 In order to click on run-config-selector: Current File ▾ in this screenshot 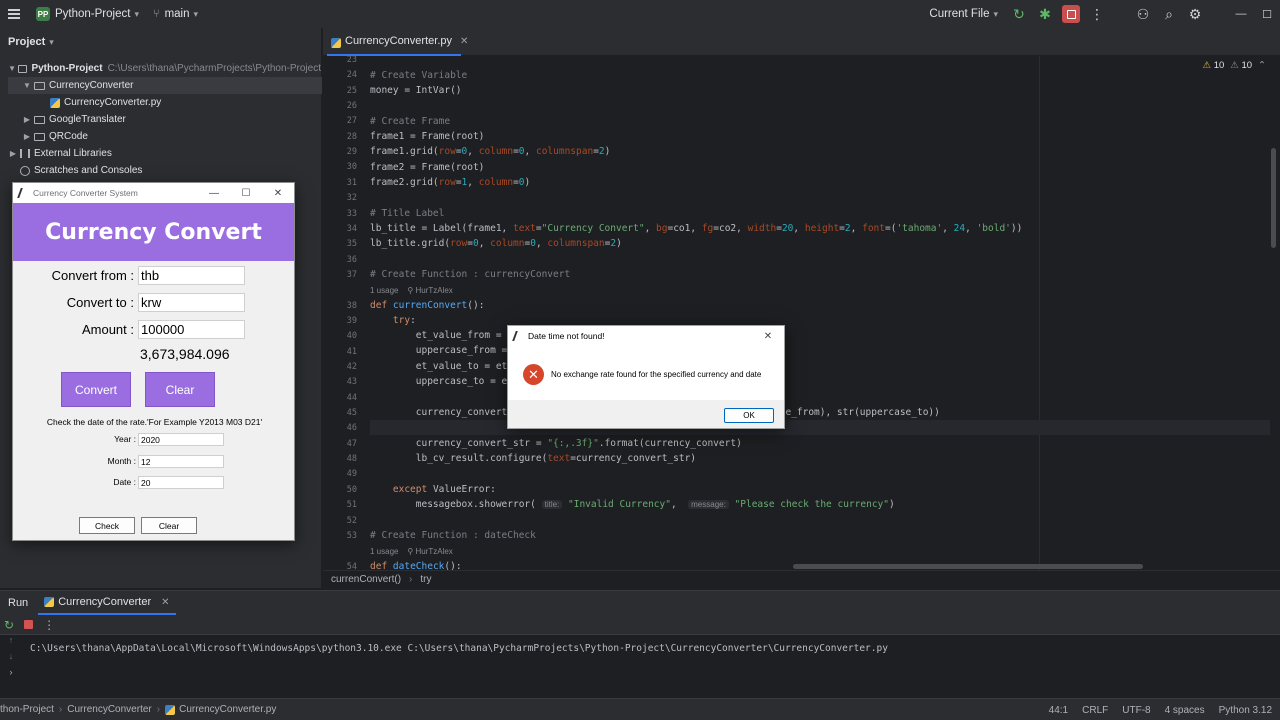, I will do `click(963, 14)`.